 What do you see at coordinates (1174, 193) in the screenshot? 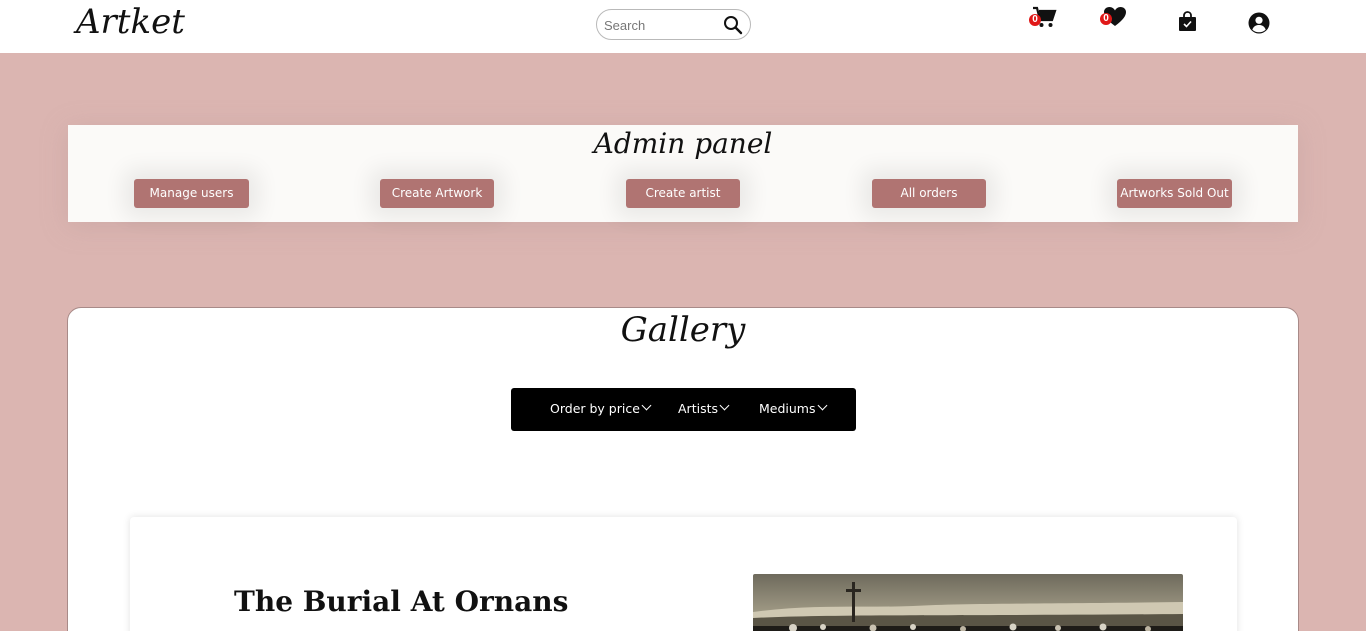
I see `artworks-sold-out-button: Artworks Sold Out` at bounding box center [1174, 193].